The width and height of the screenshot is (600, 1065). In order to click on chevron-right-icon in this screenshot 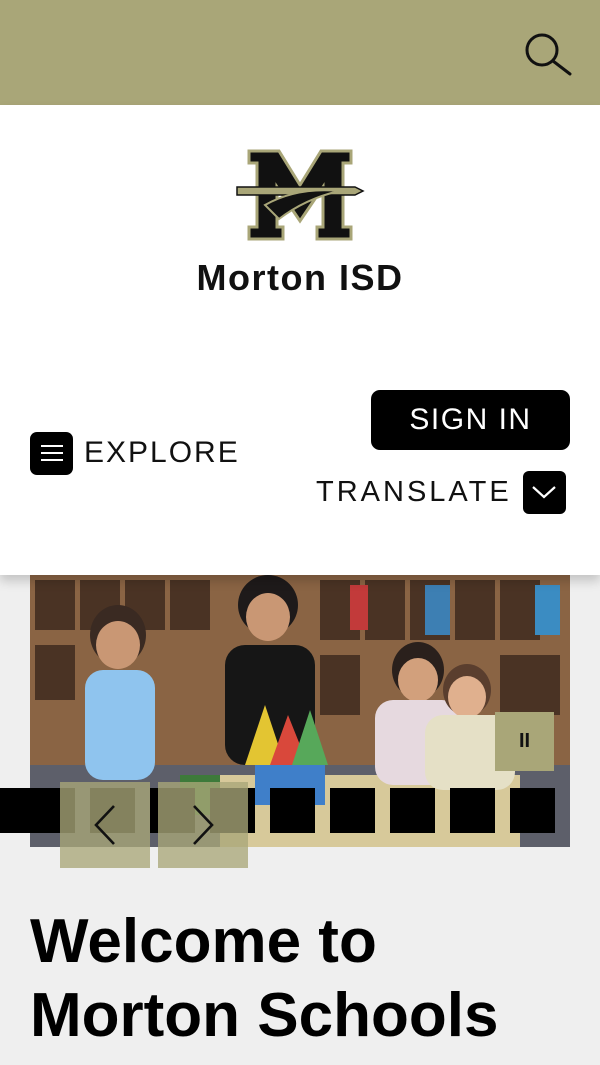, I will do `click(203, 825)`.